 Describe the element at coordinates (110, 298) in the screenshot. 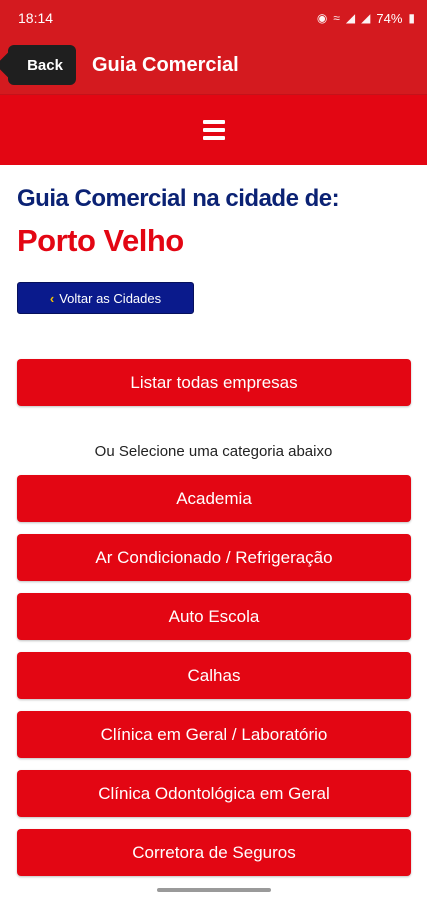

I see `back-to-cities-label: Voltar as Cidades` at that location.